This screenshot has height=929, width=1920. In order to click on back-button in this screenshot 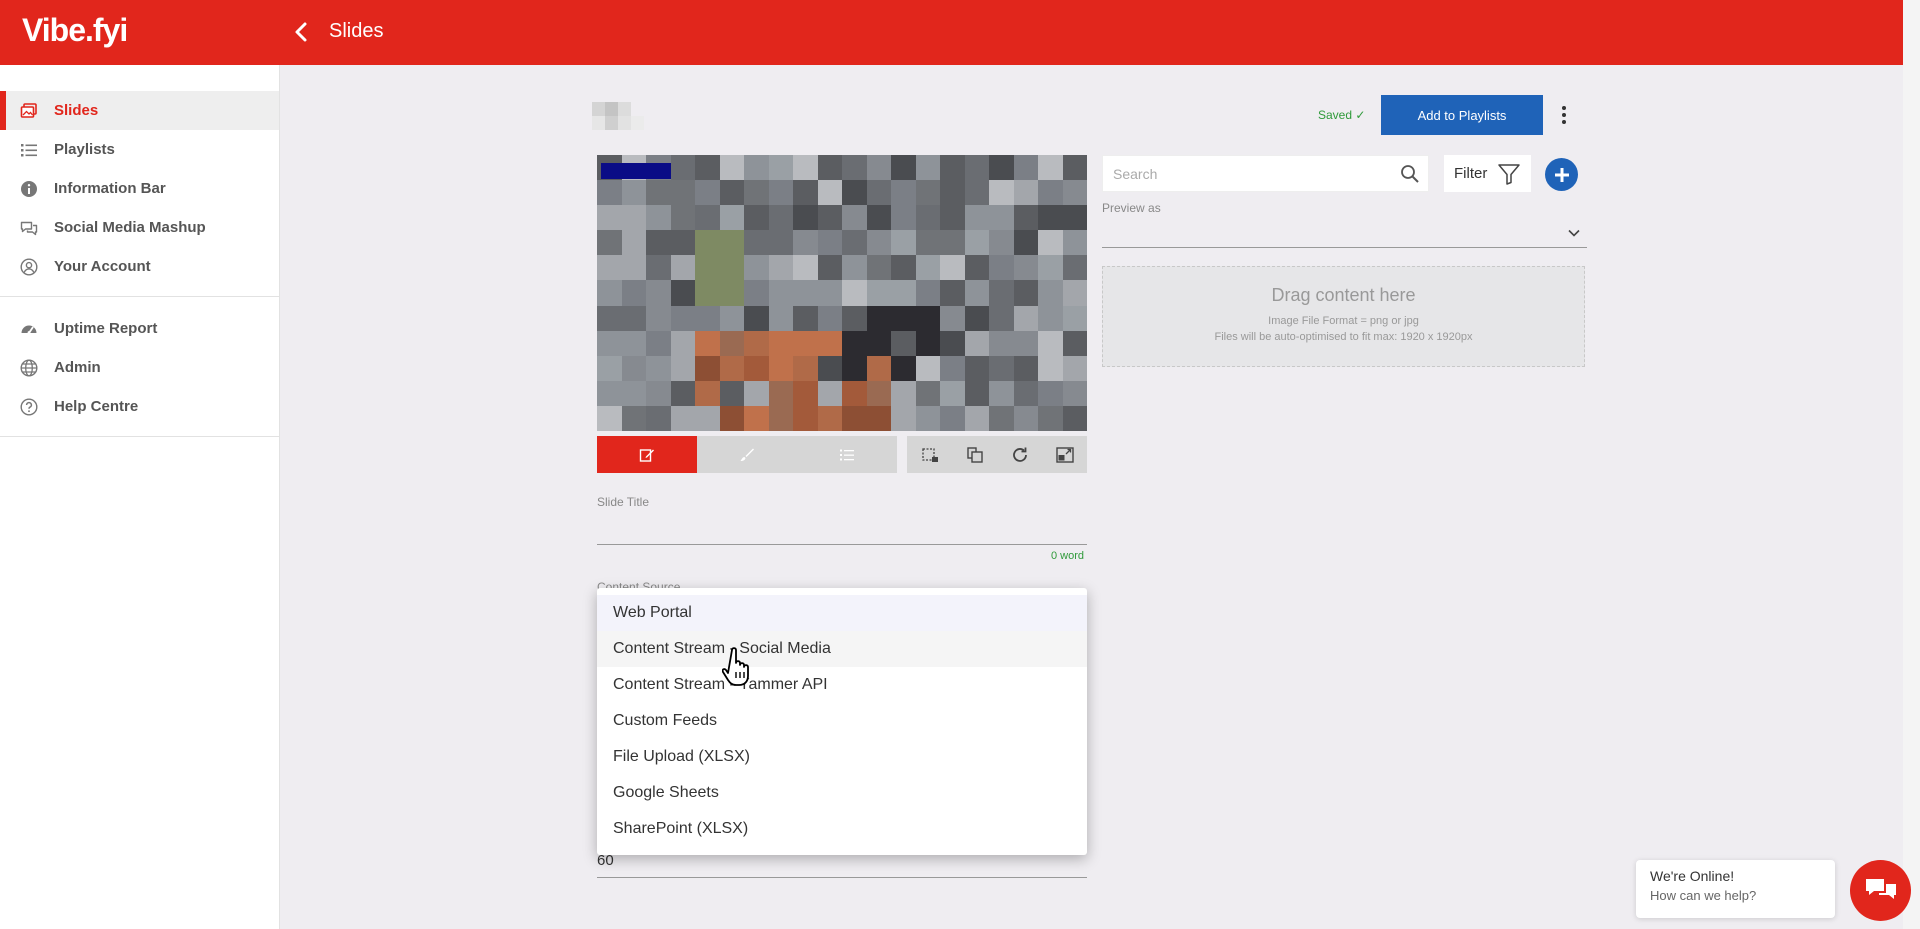, I will do `click(301, 32)`.